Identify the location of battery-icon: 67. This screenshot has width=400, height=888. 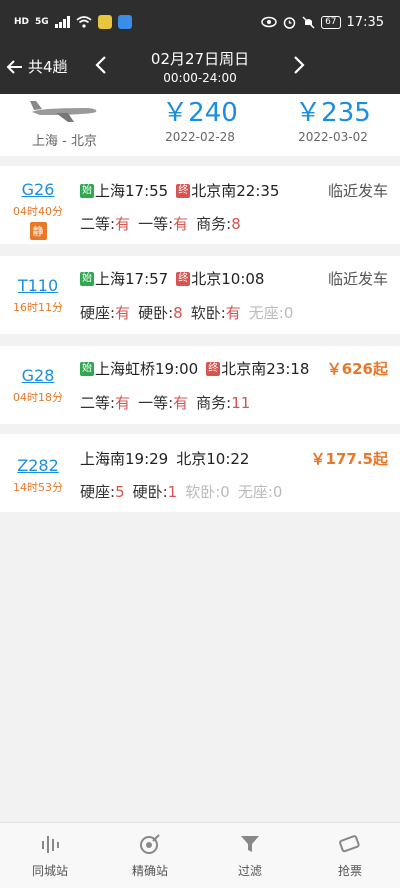
(331, 22).